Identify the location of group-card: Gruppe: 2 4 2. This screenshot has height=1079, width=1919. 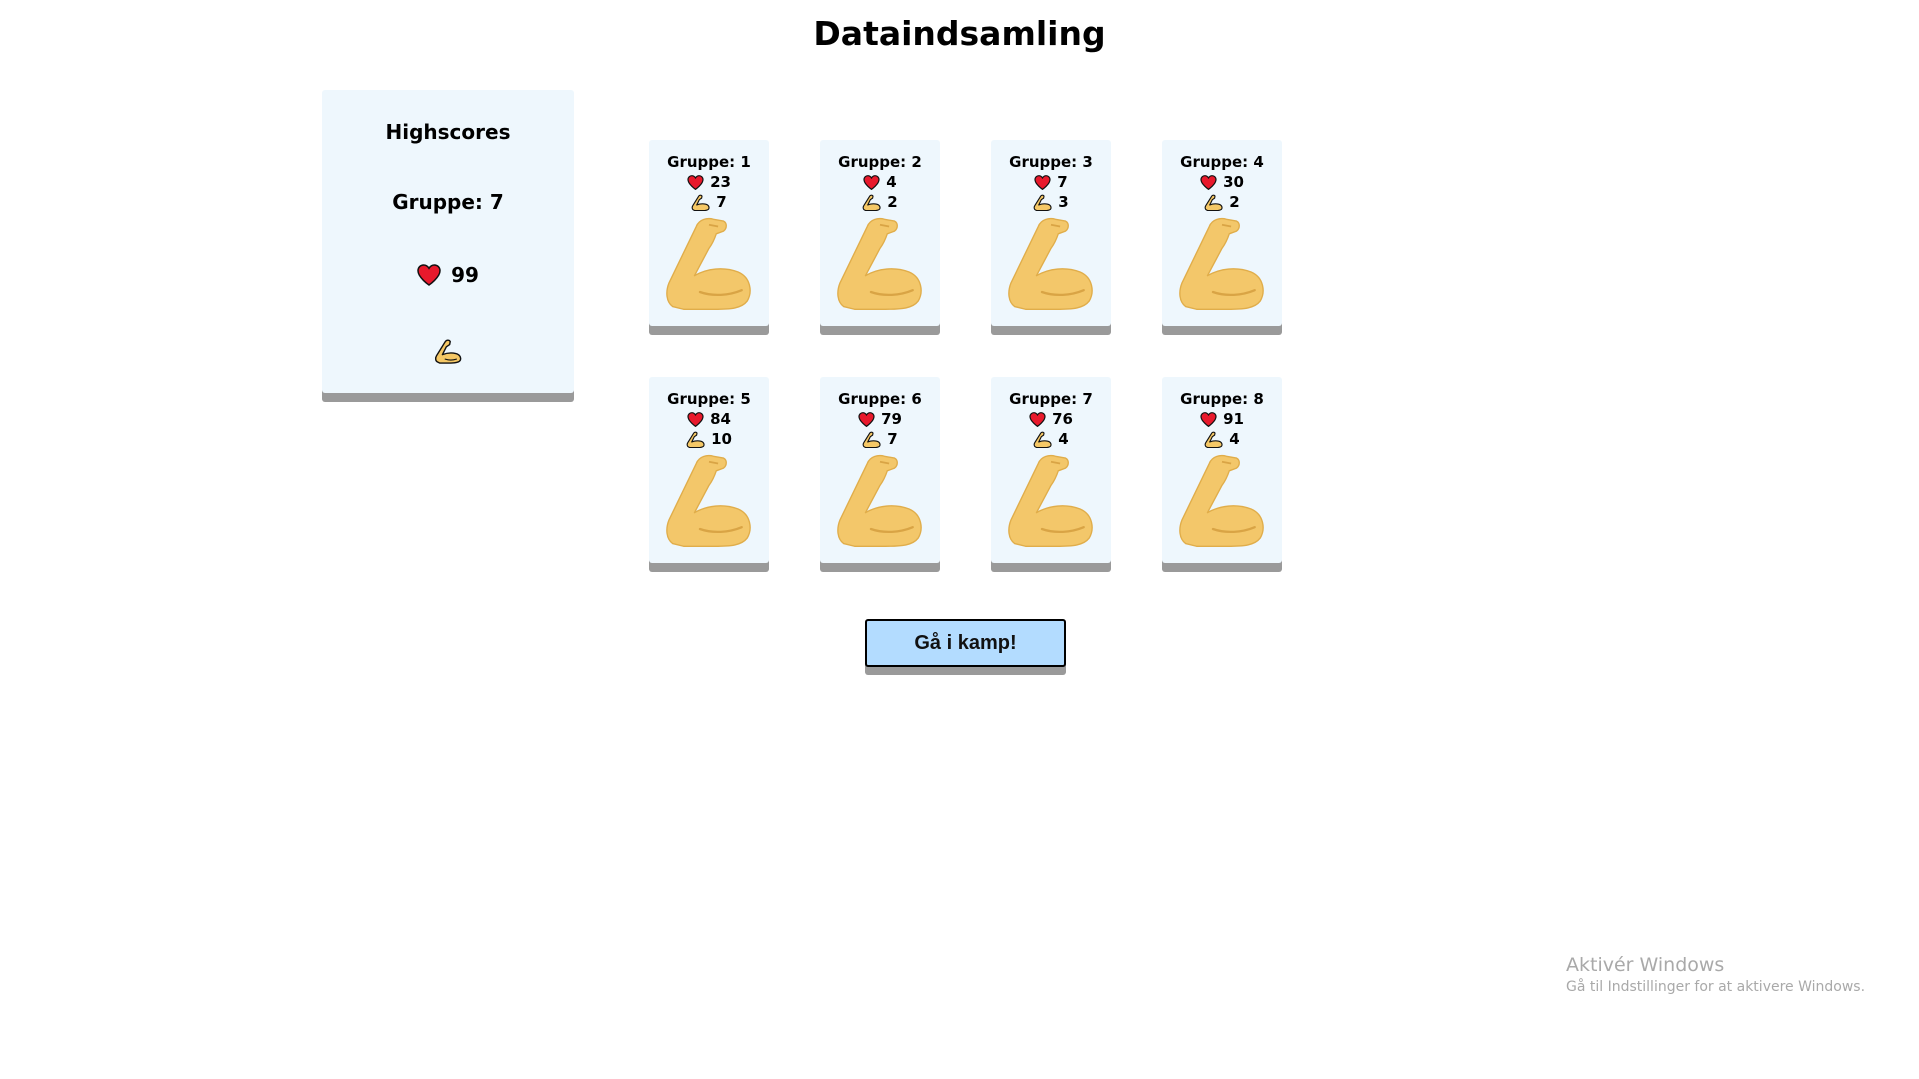
(880, 233).